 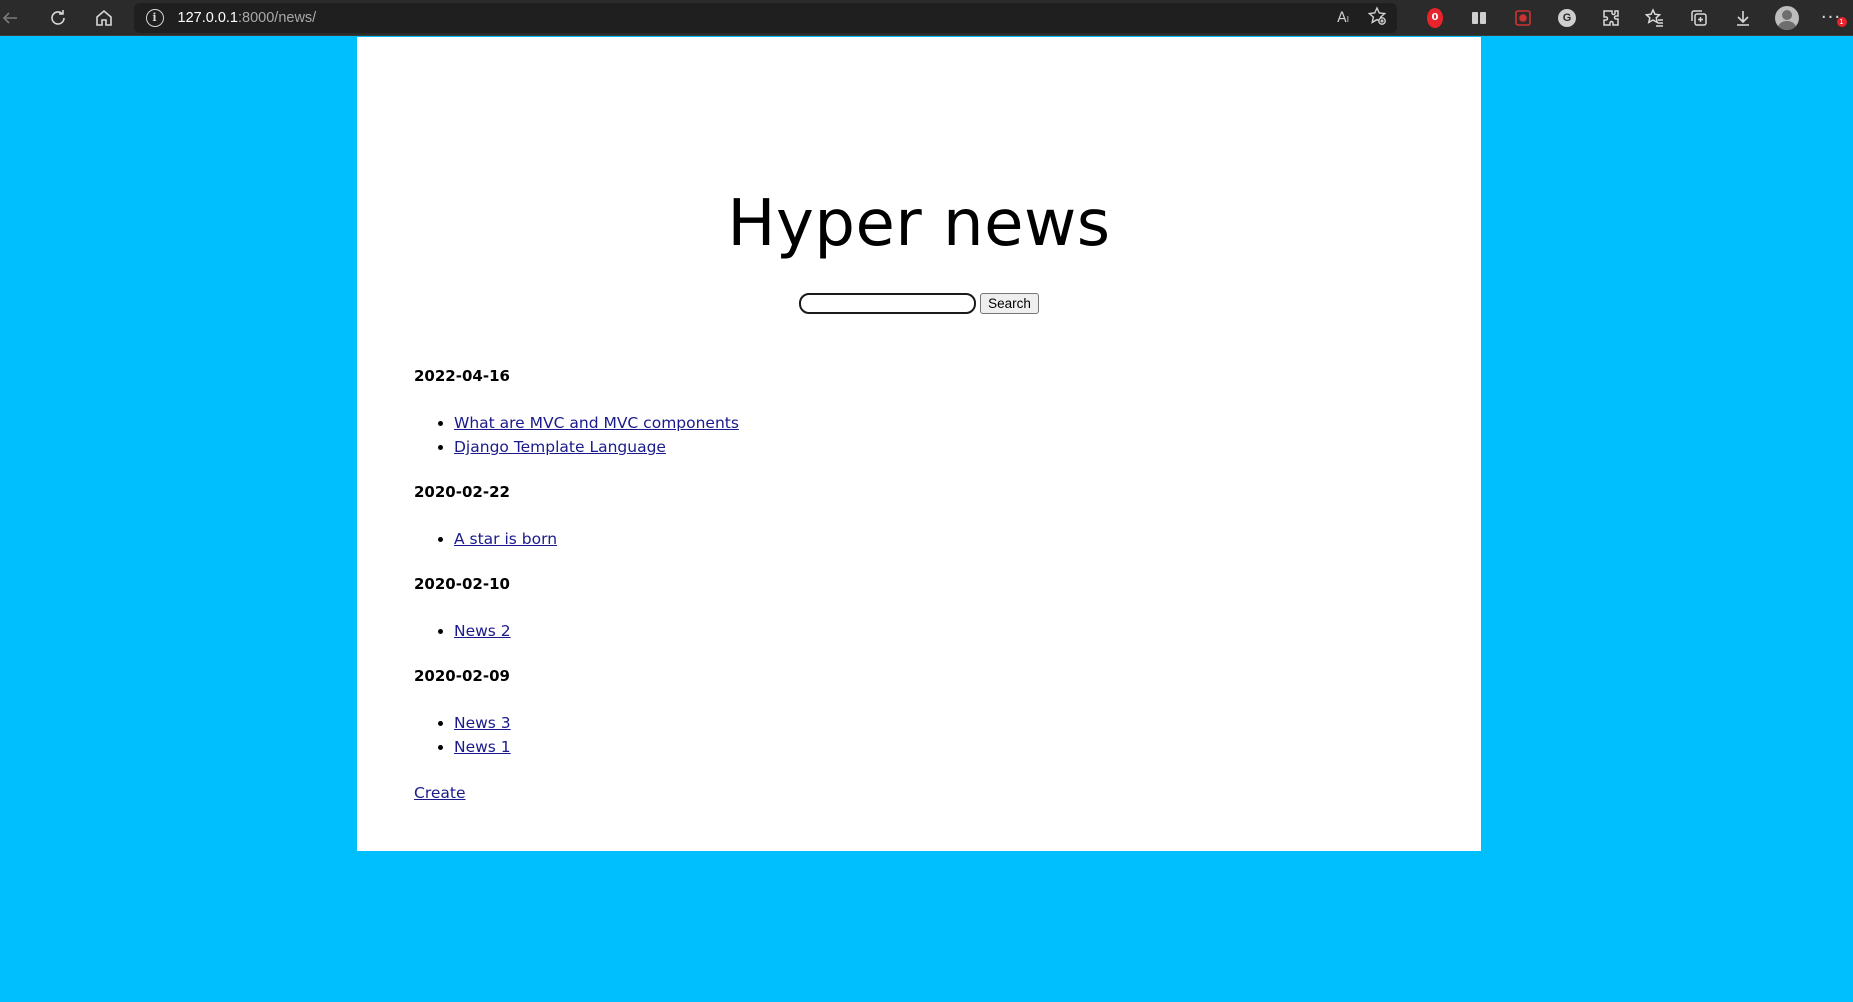 I want to click on home-icon, so click(x=104, y=18).